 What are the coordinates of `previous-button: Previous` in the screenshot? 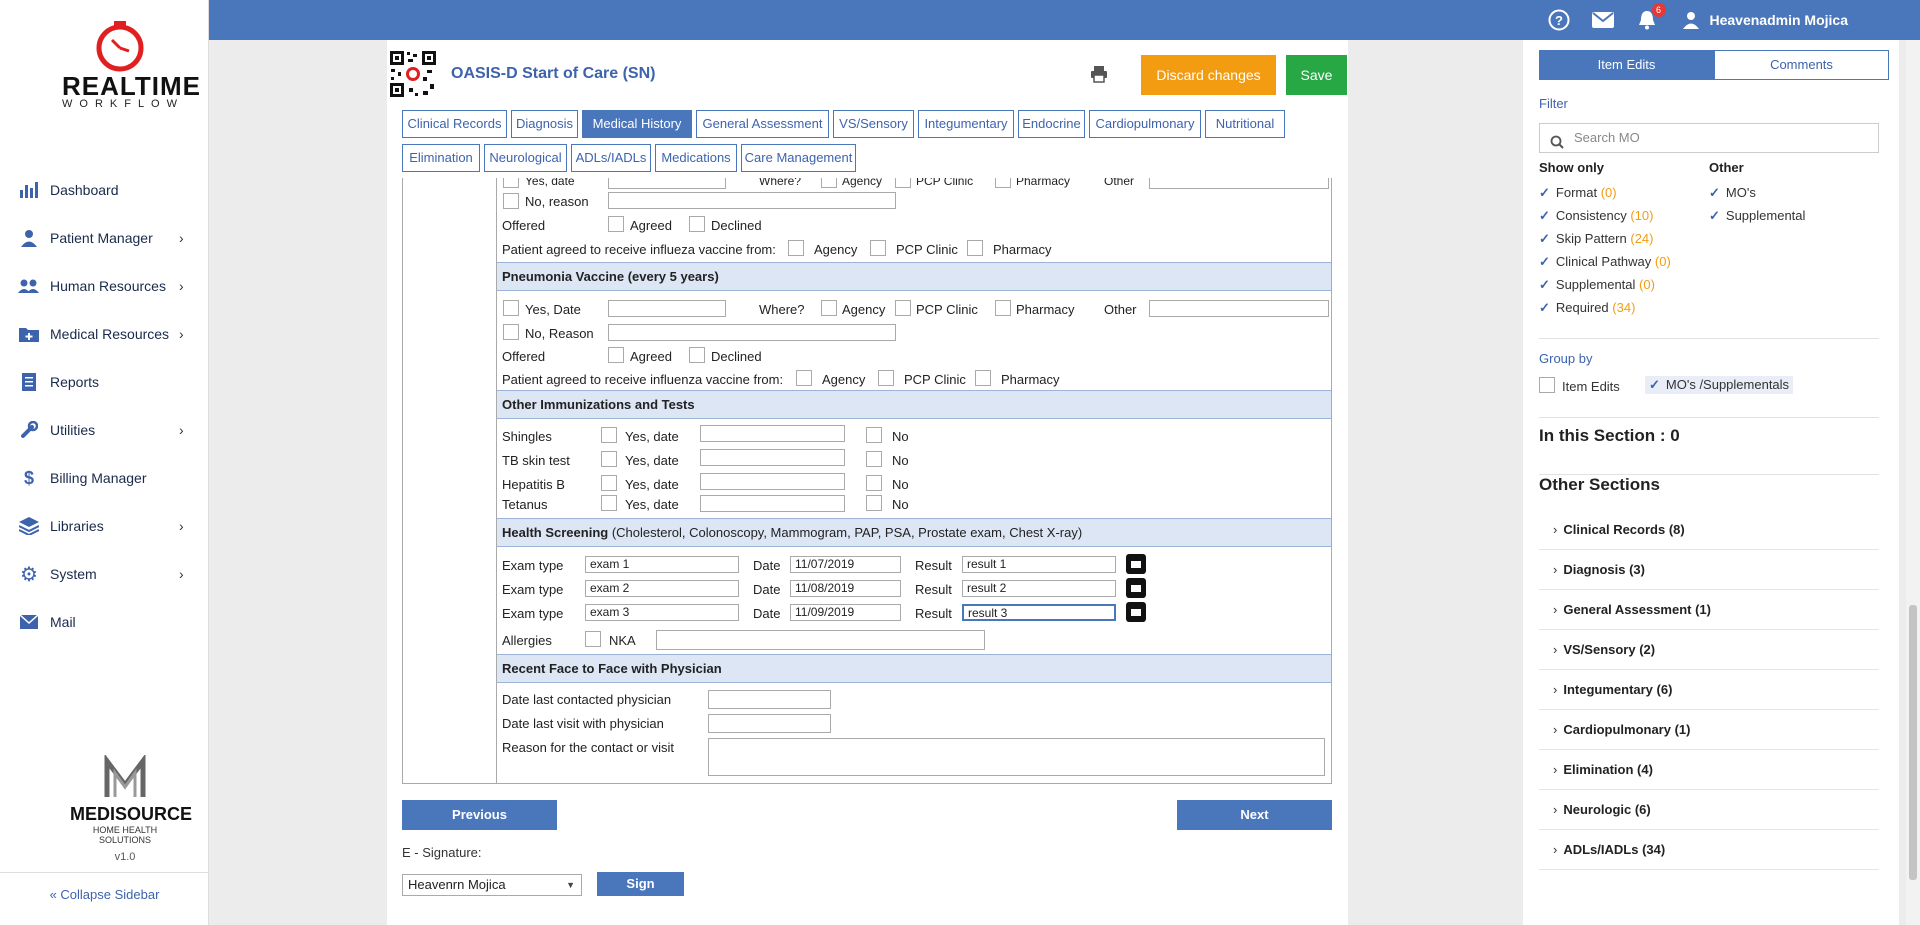 It's located at (479, 815).